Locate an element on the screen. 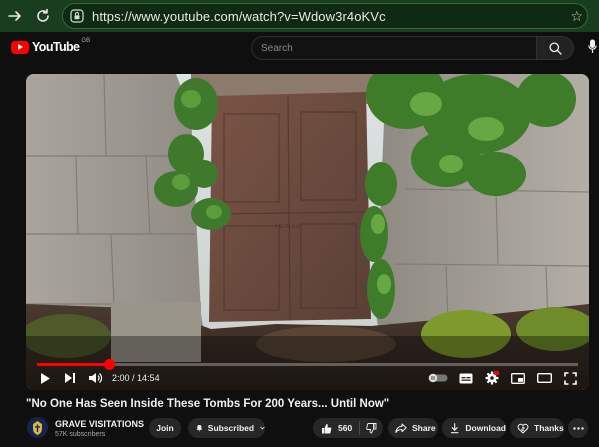 The height and width of the screenshot is (447, 599). channel-logo-icon is located at coordinates (37, 427).